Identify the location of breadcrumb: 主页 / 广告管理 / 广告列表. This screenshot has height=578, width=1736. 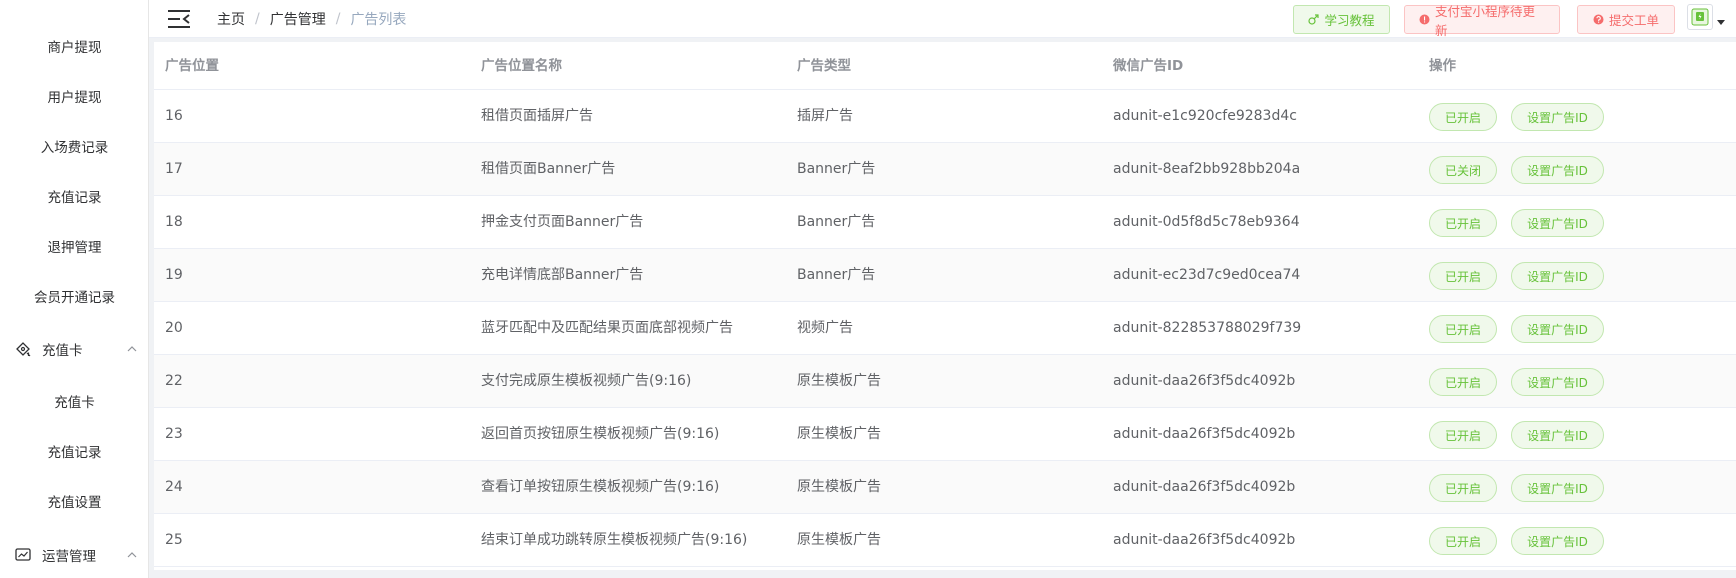
(311, 19).